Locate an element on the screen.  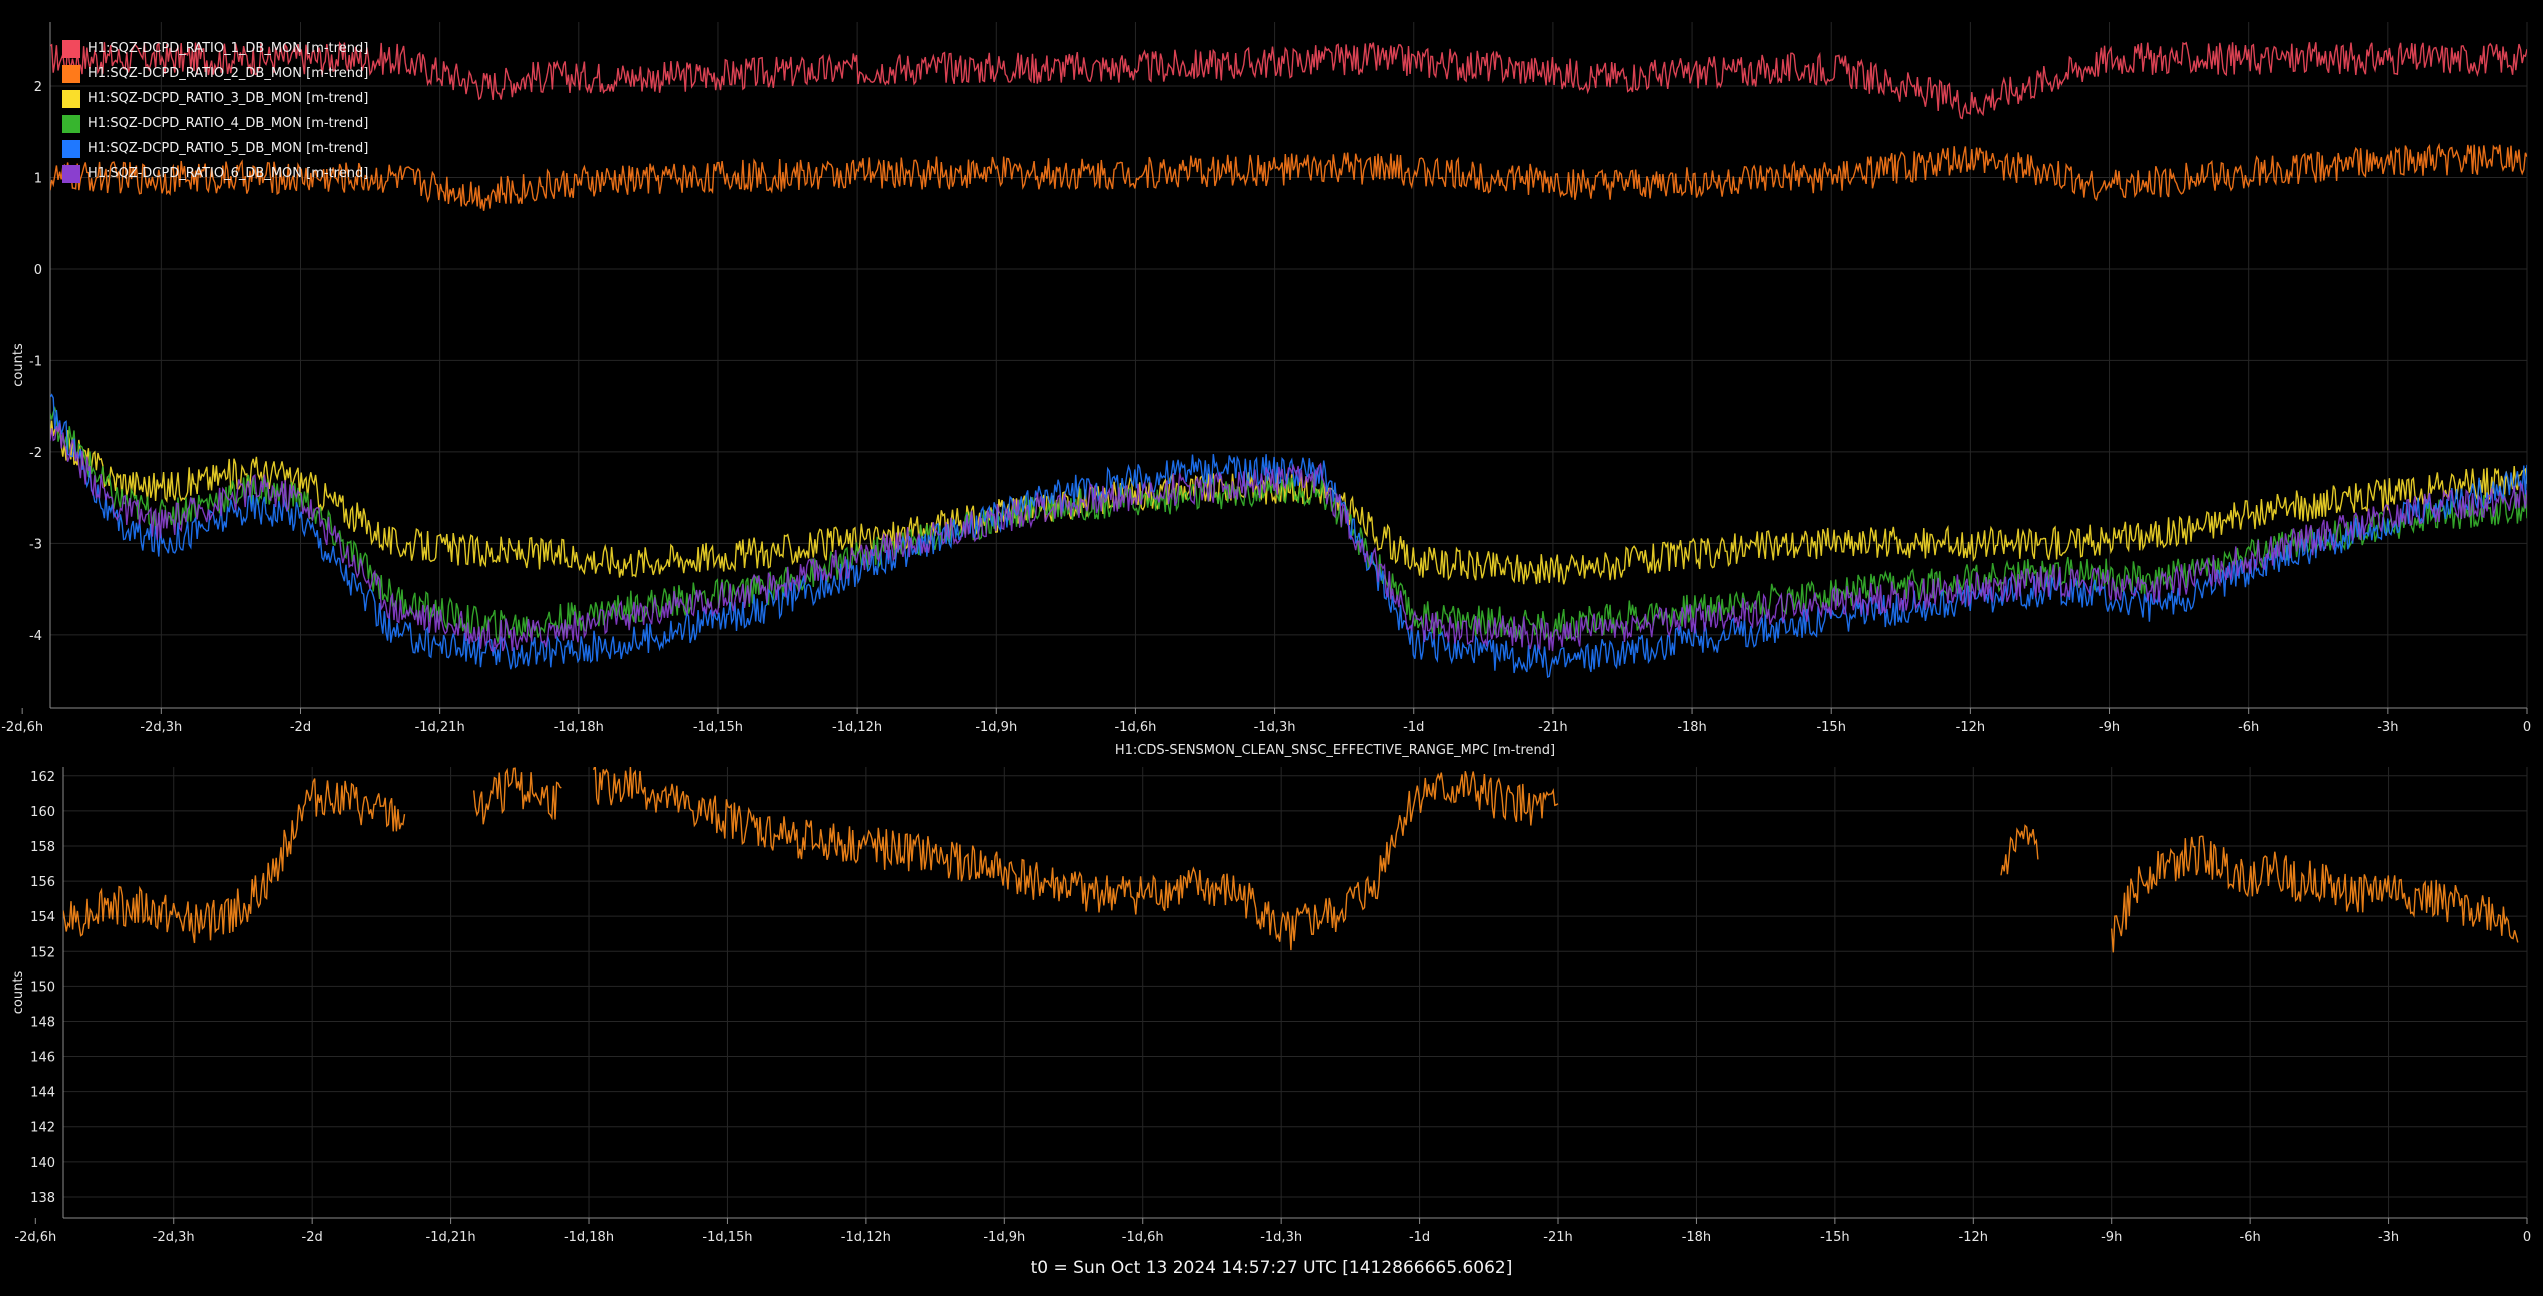
y-tick-label: 156 is located at coordinates (42, 882).